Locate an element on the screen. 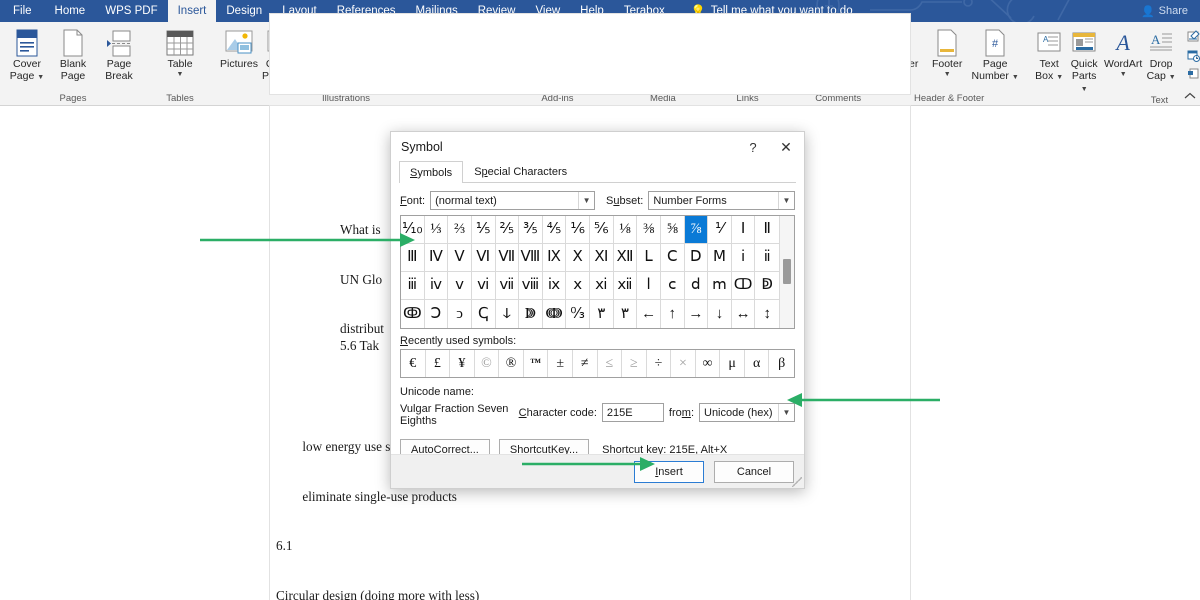 This screenshot has width=1200, height=600. recent-symbol-cell: ® is located at coordinates (511, 363).